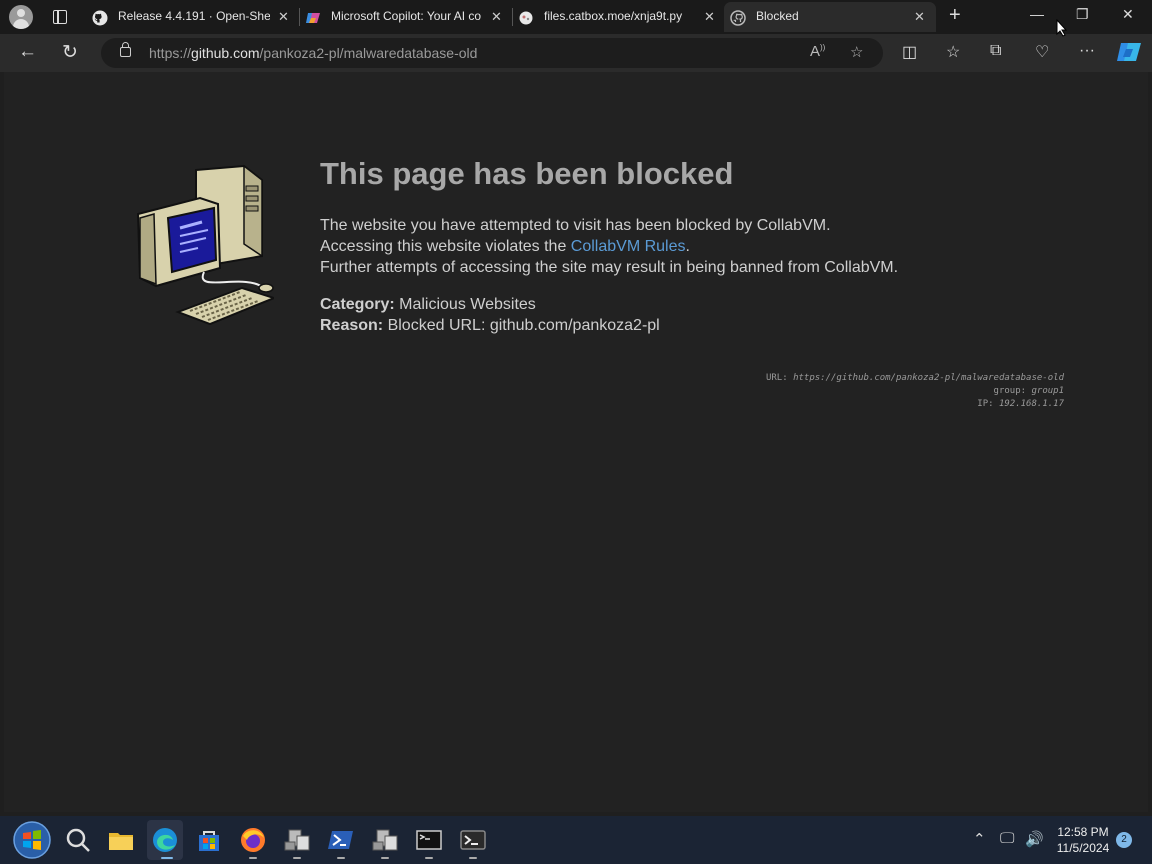 The height and width of the screenshot is (864, 1152). What do you see at coordinates (1083, 840) in the screenshot?
I see `clock: 12:58 PM 11/5/2024` at bounding box center [1083, 840].